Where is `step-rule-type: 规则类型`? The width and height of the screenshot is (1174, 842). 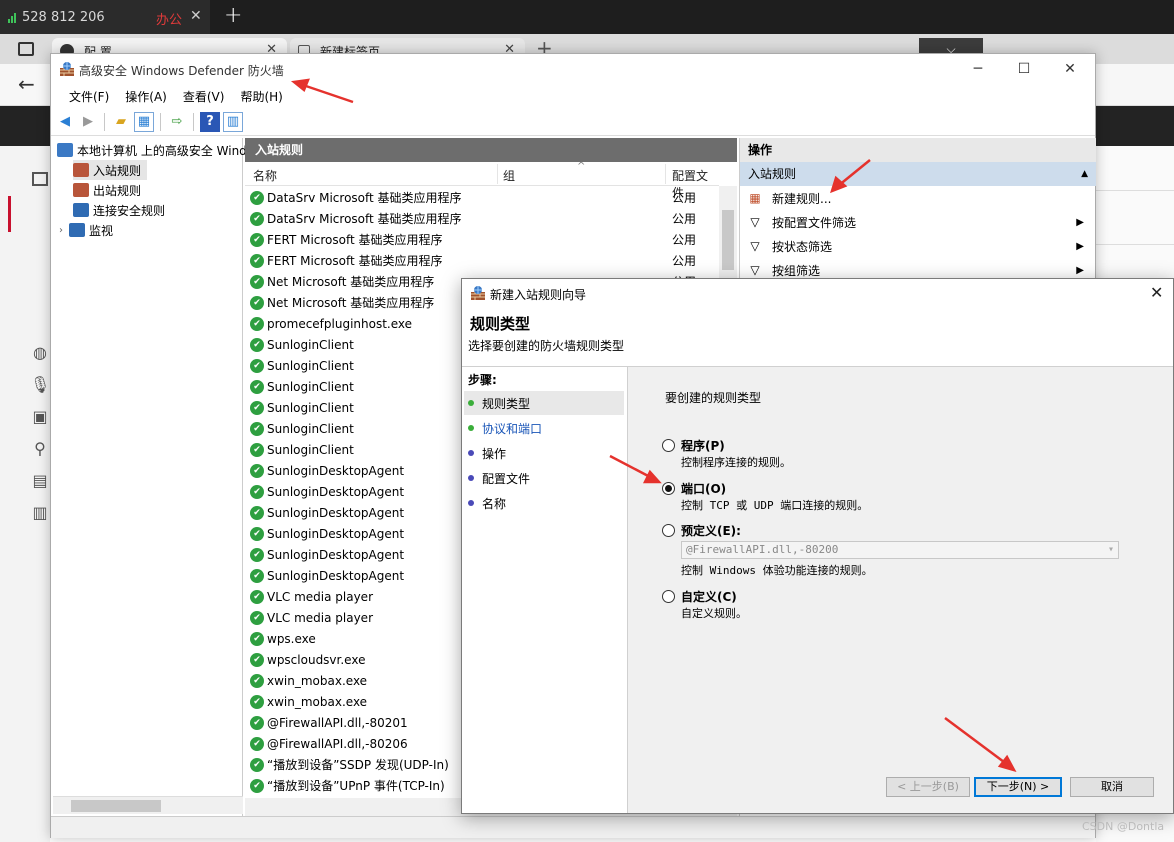
step-rule-type: 规则类型 is located at coordinates (544, 403).